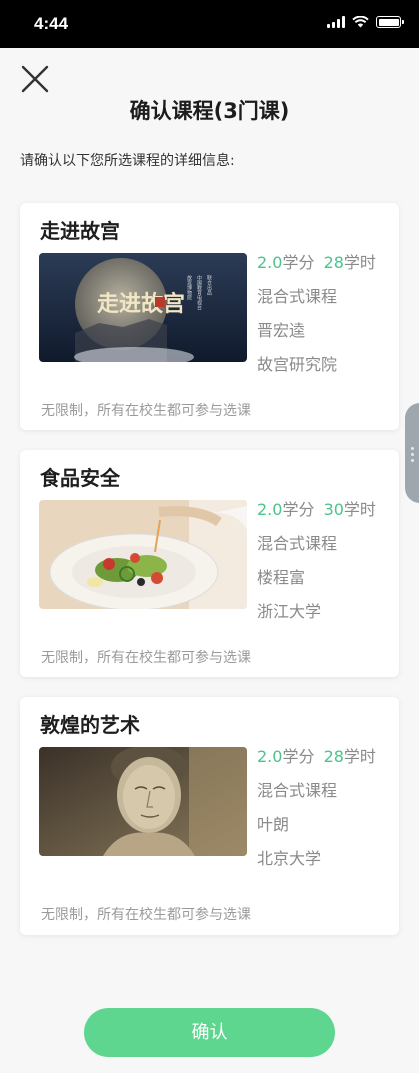 The height and width of the screenshot is (1073, 419). What do you see at coordinates (80, 478) in the screenshot?
I see `course-title: 食品安全` at bounding box center [80, 478].